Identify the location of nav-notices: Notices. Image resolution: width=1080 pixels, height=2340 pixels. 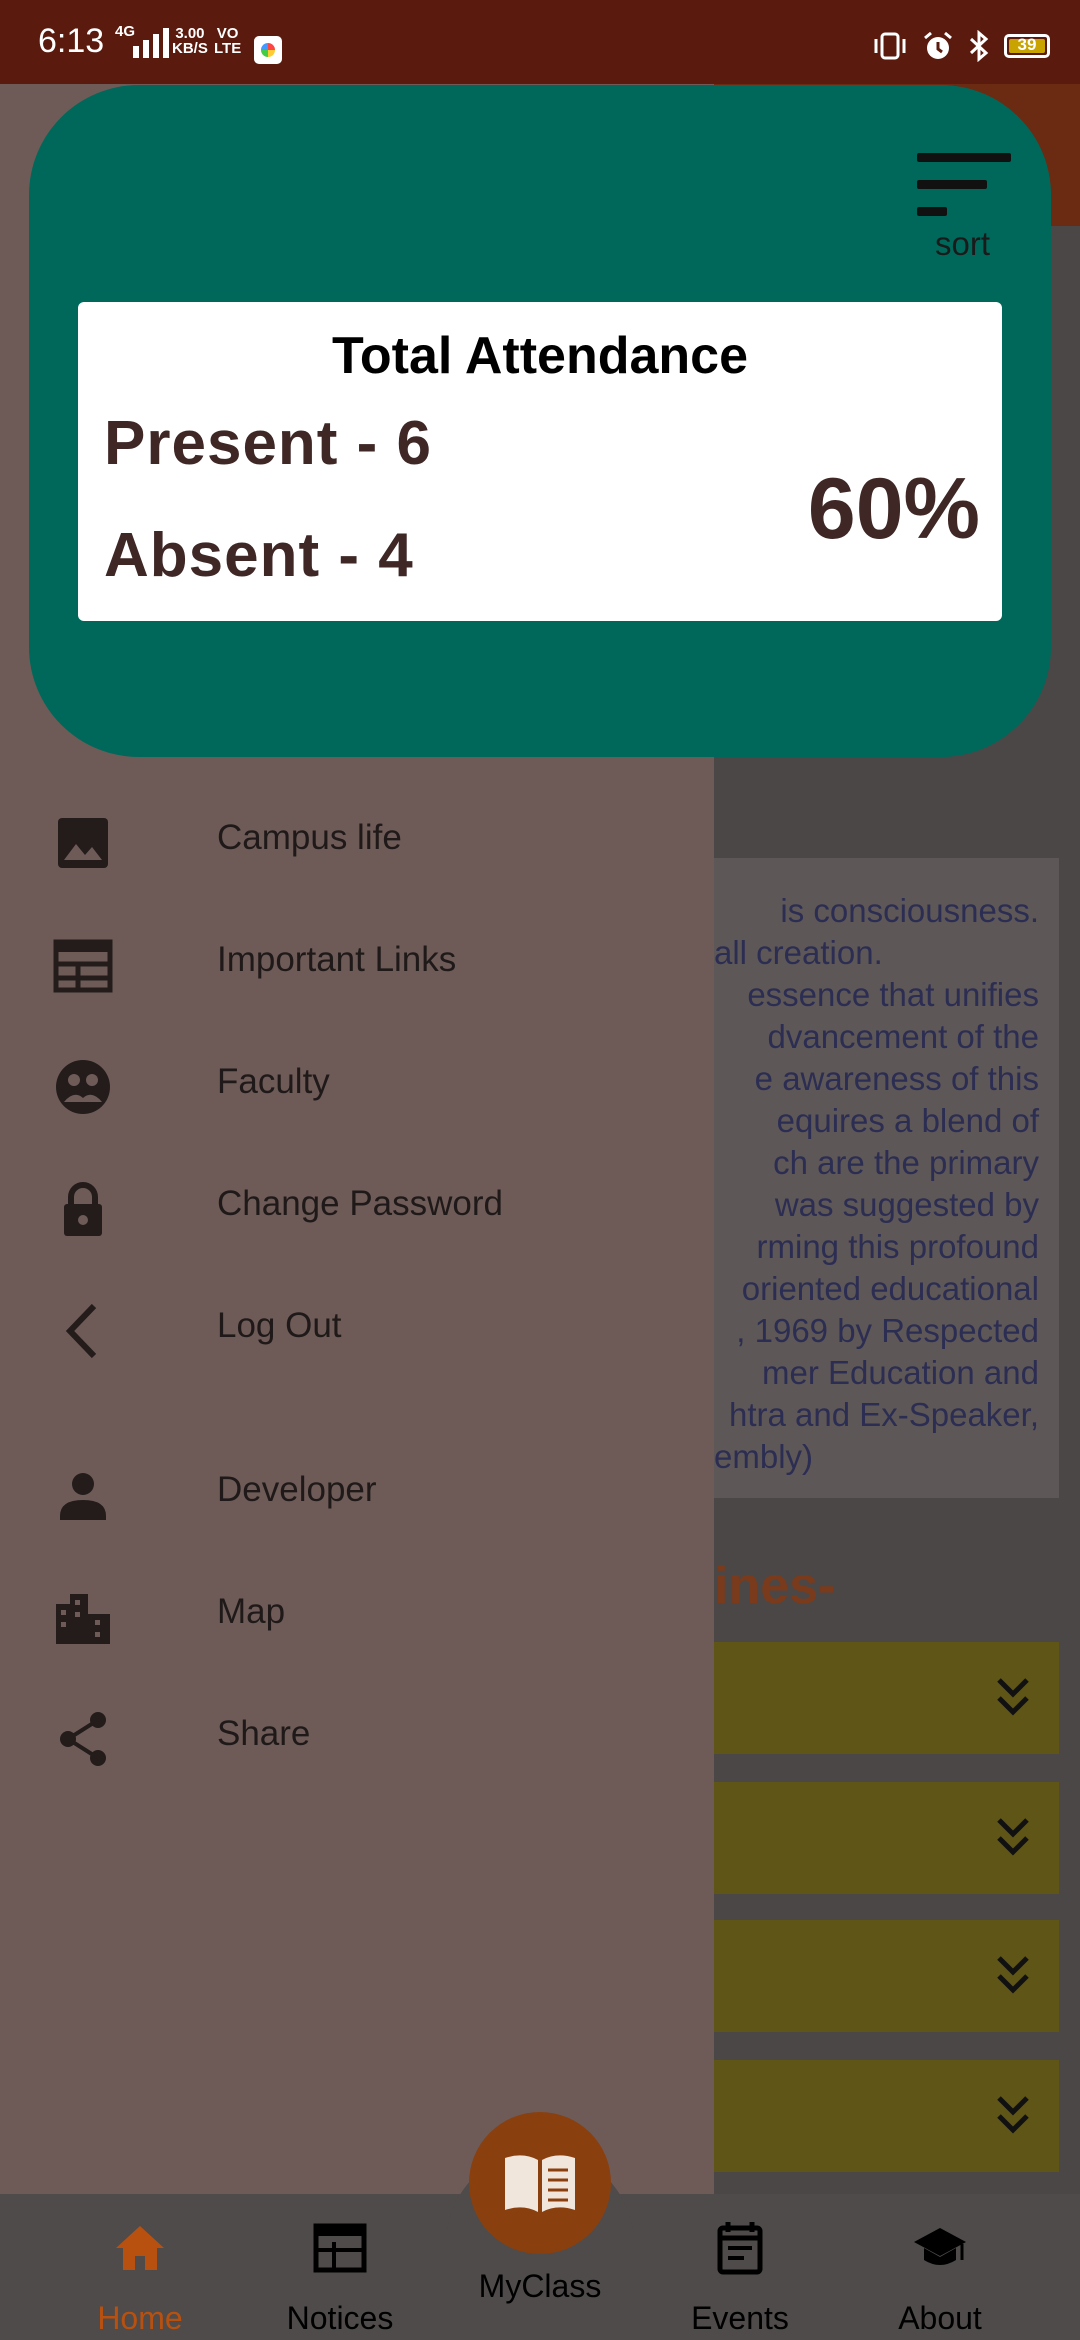
(340, 2267).